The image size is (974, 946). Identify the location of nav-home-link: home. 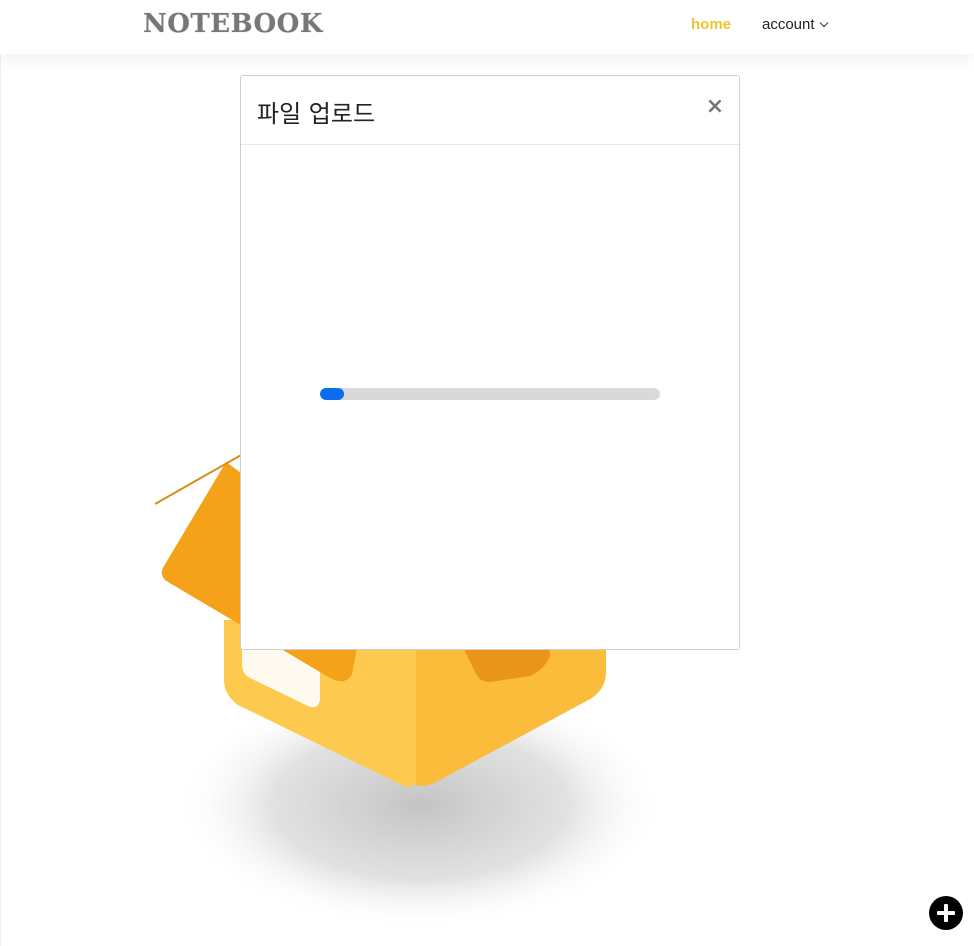
(711, 24).